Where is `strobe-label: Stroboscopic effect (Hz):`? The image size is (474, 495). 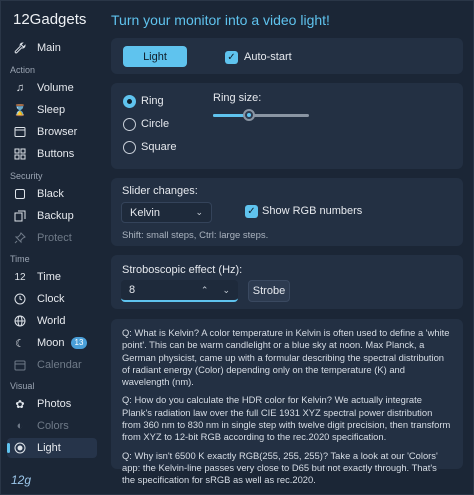
strobe-label: Stroboscopic effect (Hz): is located at coordinates (182, 270).